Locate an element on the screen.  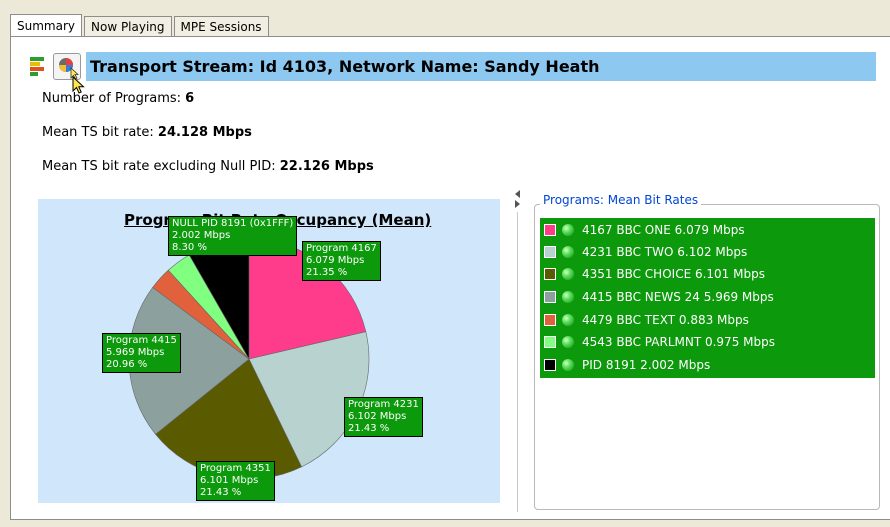
slice-label-null-pid: NULL PID 8191 (0x1FFF) 2.002 Mbps 8.30 % is located at coordinates (233, 236).